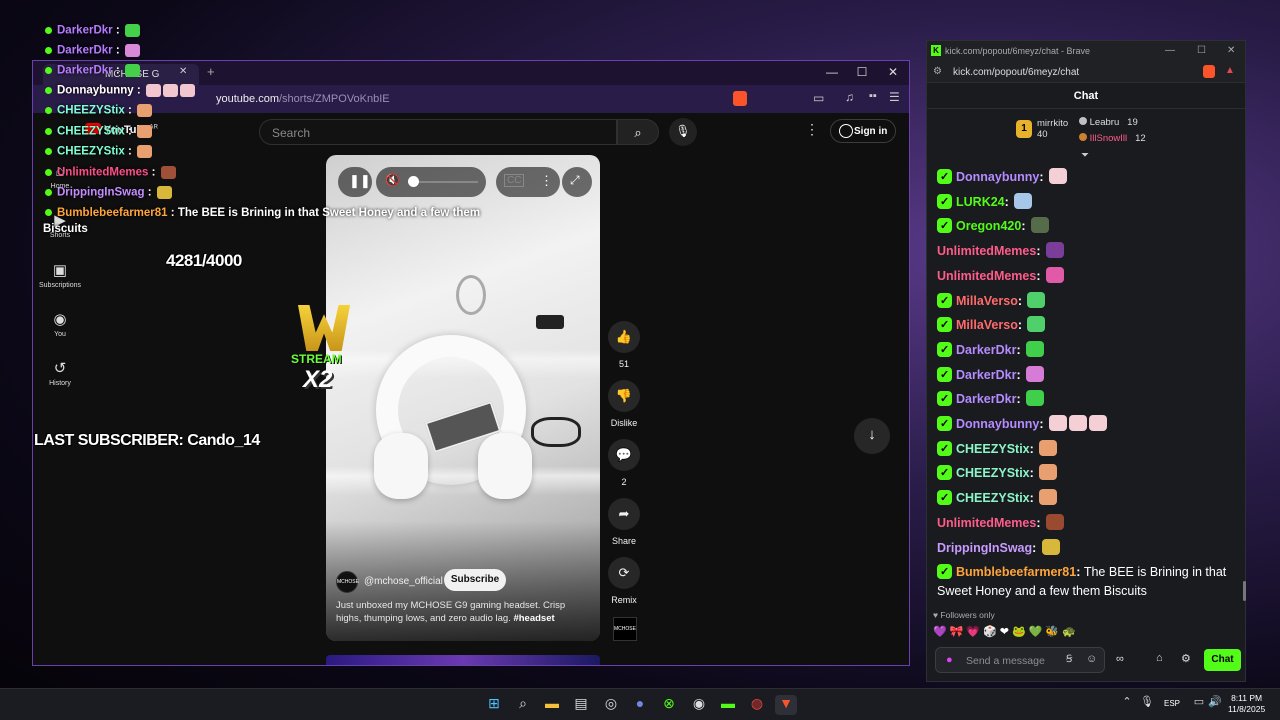  I want to click on next-video-preview, so click(463, 660).